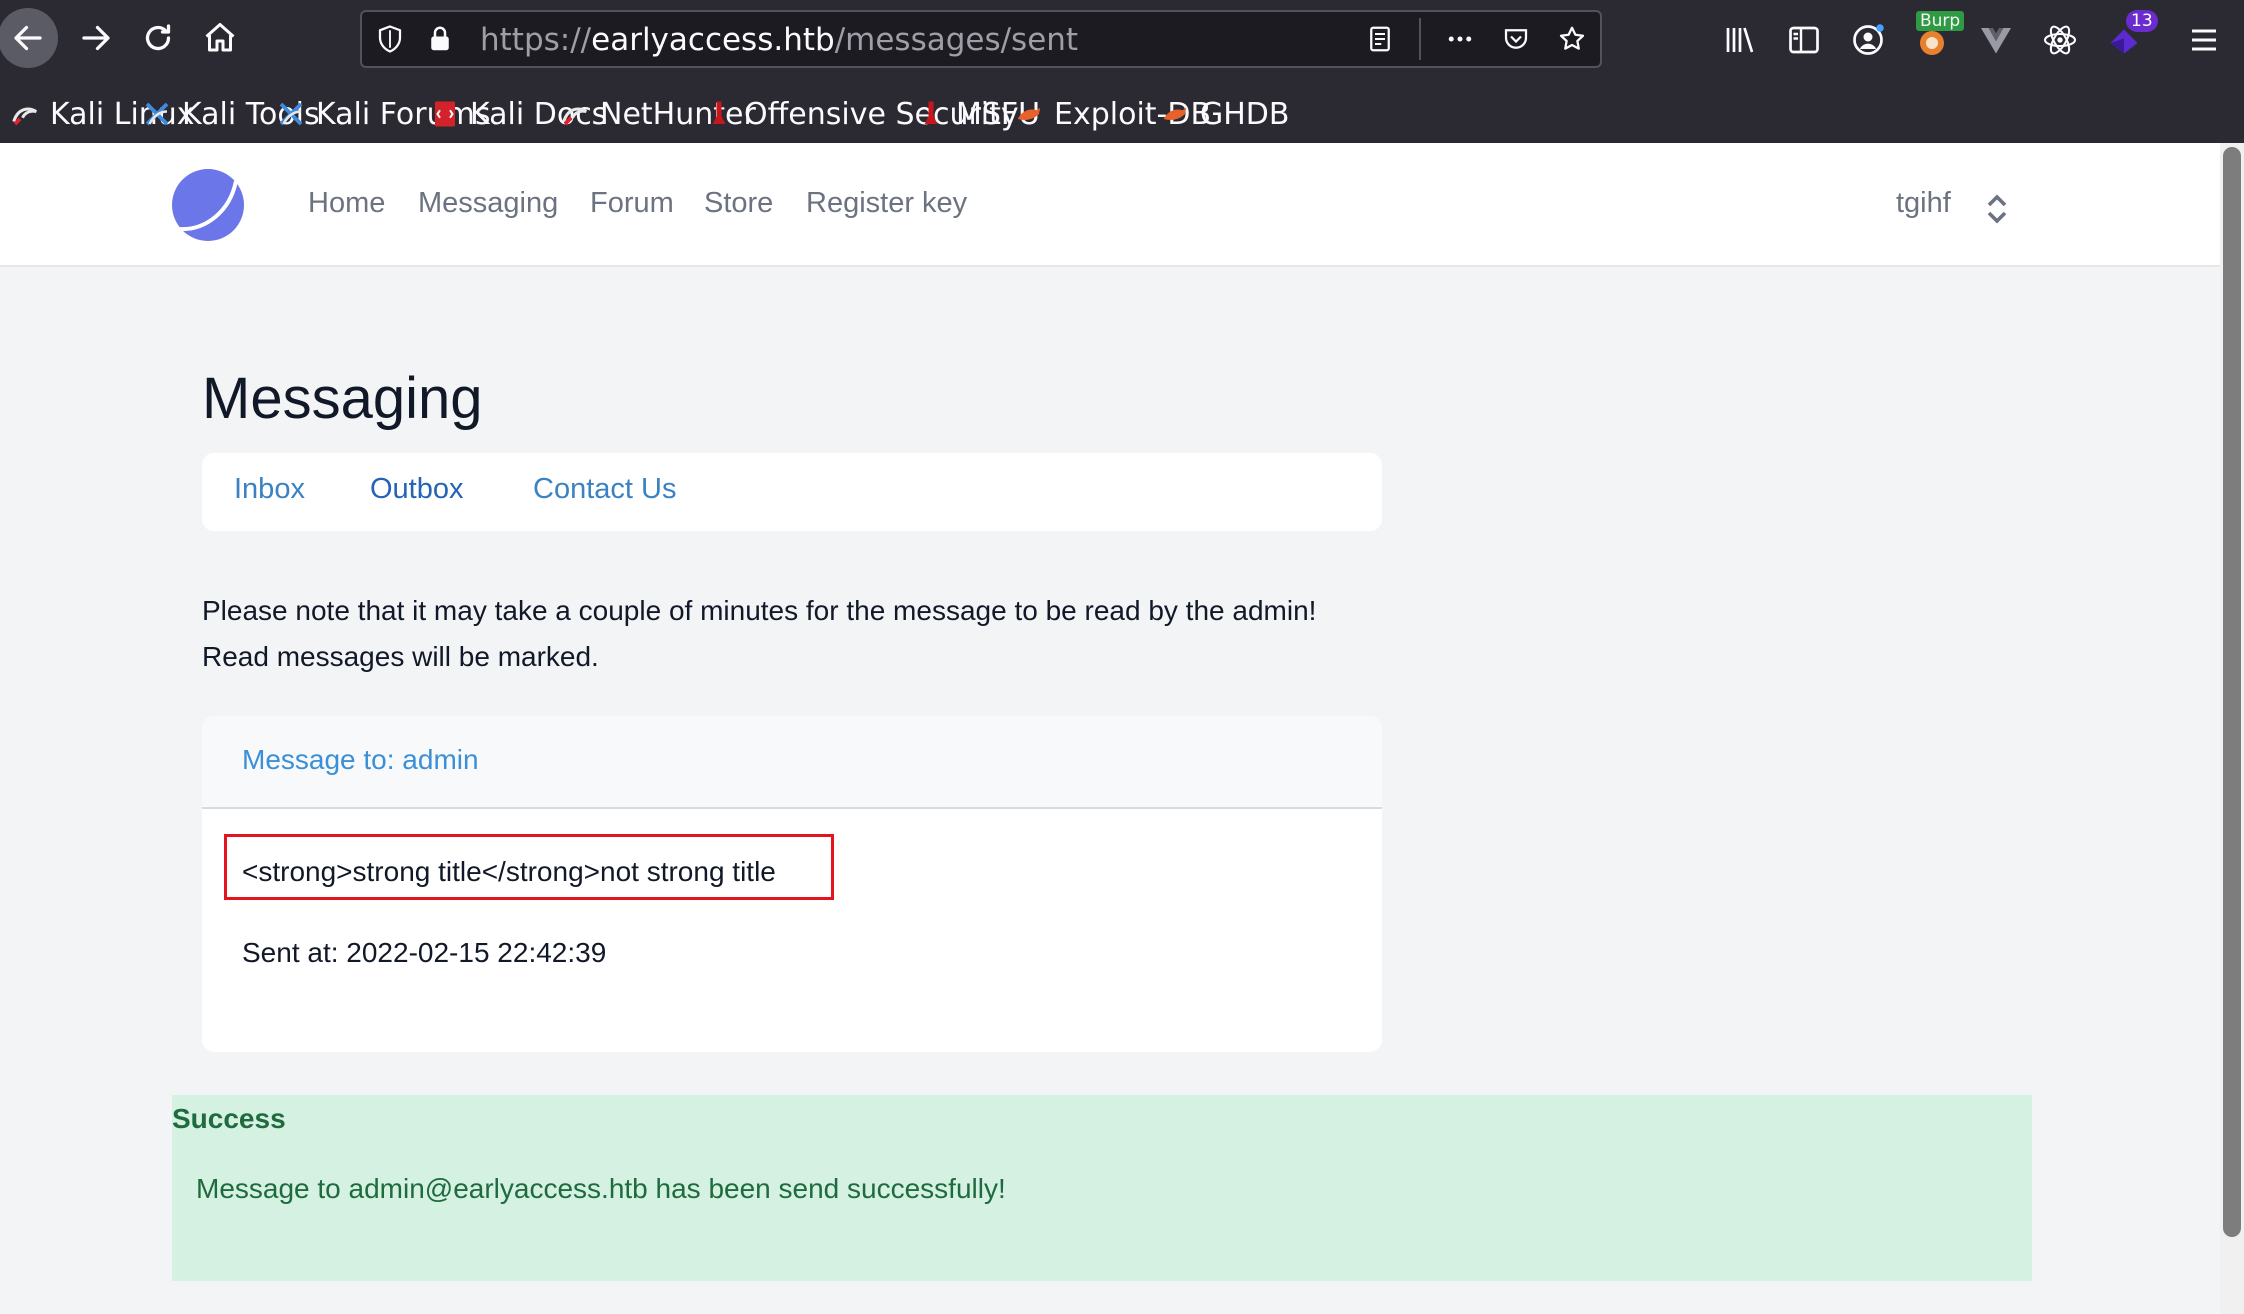 This screenshot has height=1314, width=2244. What do you see at coordinates (1245, 114) in the screenshot?
I see `bookmark-label: GHDB` at bounding box center [1245, 114].